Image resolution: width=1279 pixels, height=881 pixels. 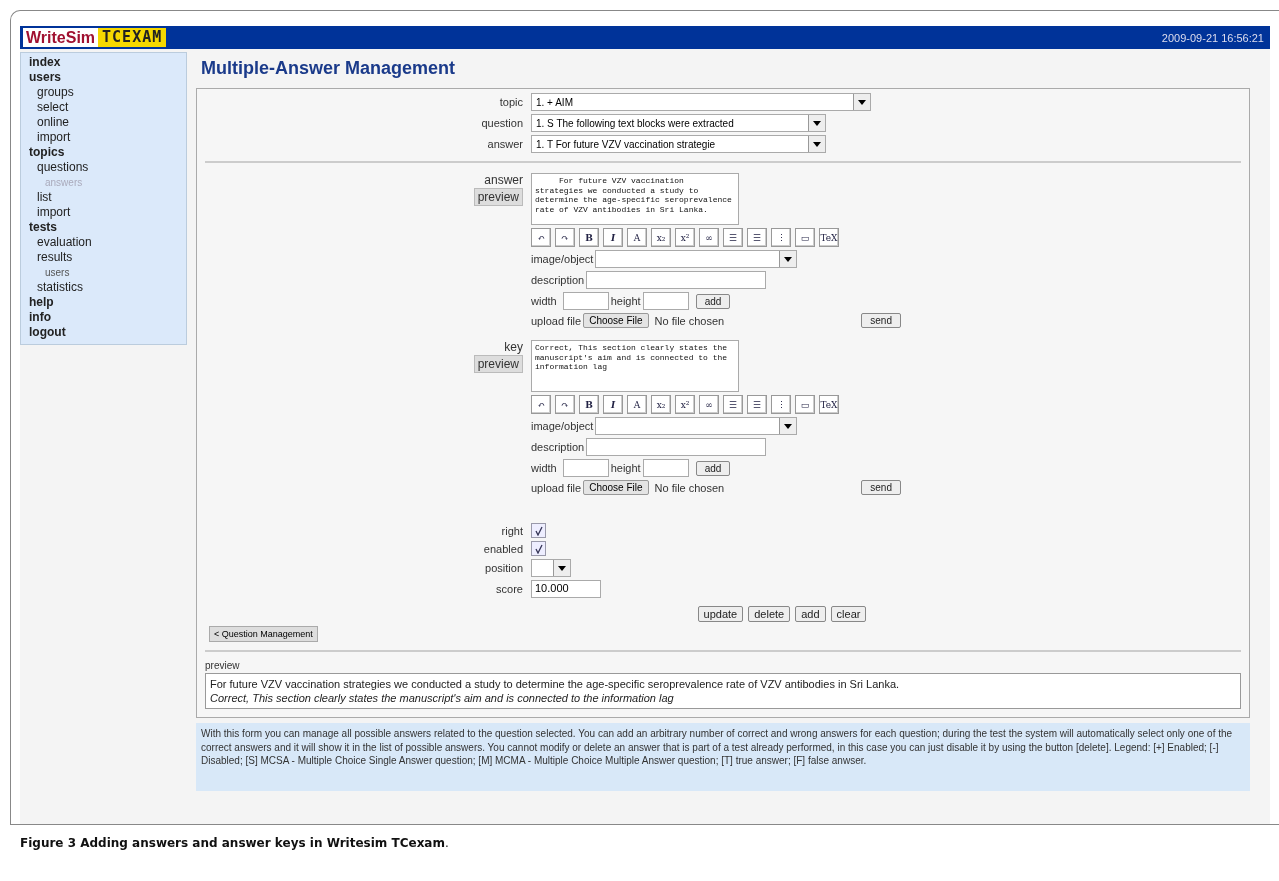 I want to click on position-select, so click(x=551, y=568).